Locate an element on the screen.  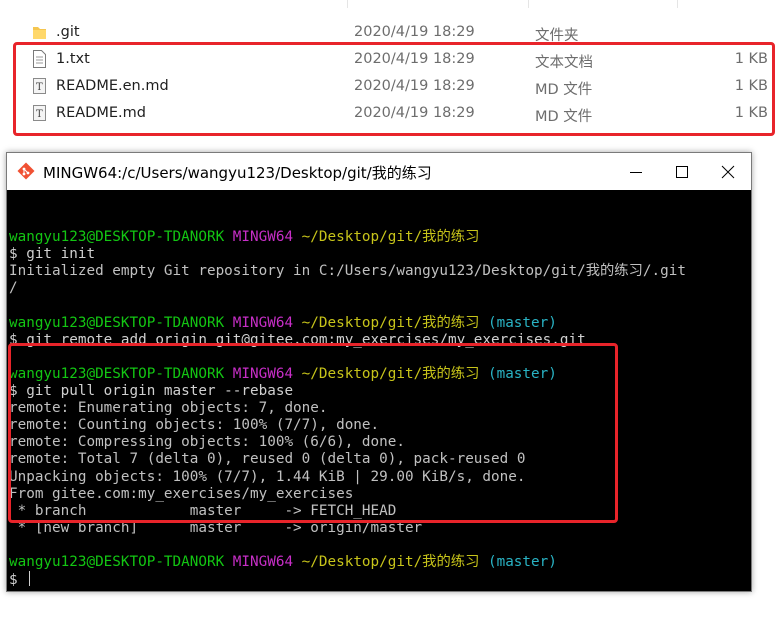
command-line: $ git init is located at coordinates (52, 254).